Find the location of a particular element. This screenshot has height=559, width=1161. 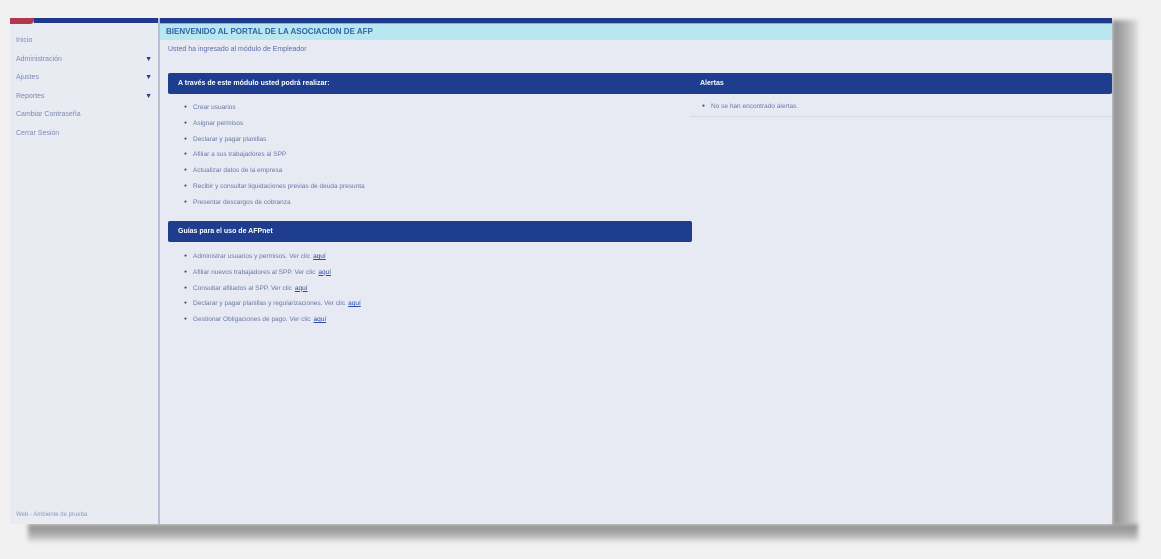

sidebar-item-ajustes: Ajustes ▼ is located at coordinates (84, 78).